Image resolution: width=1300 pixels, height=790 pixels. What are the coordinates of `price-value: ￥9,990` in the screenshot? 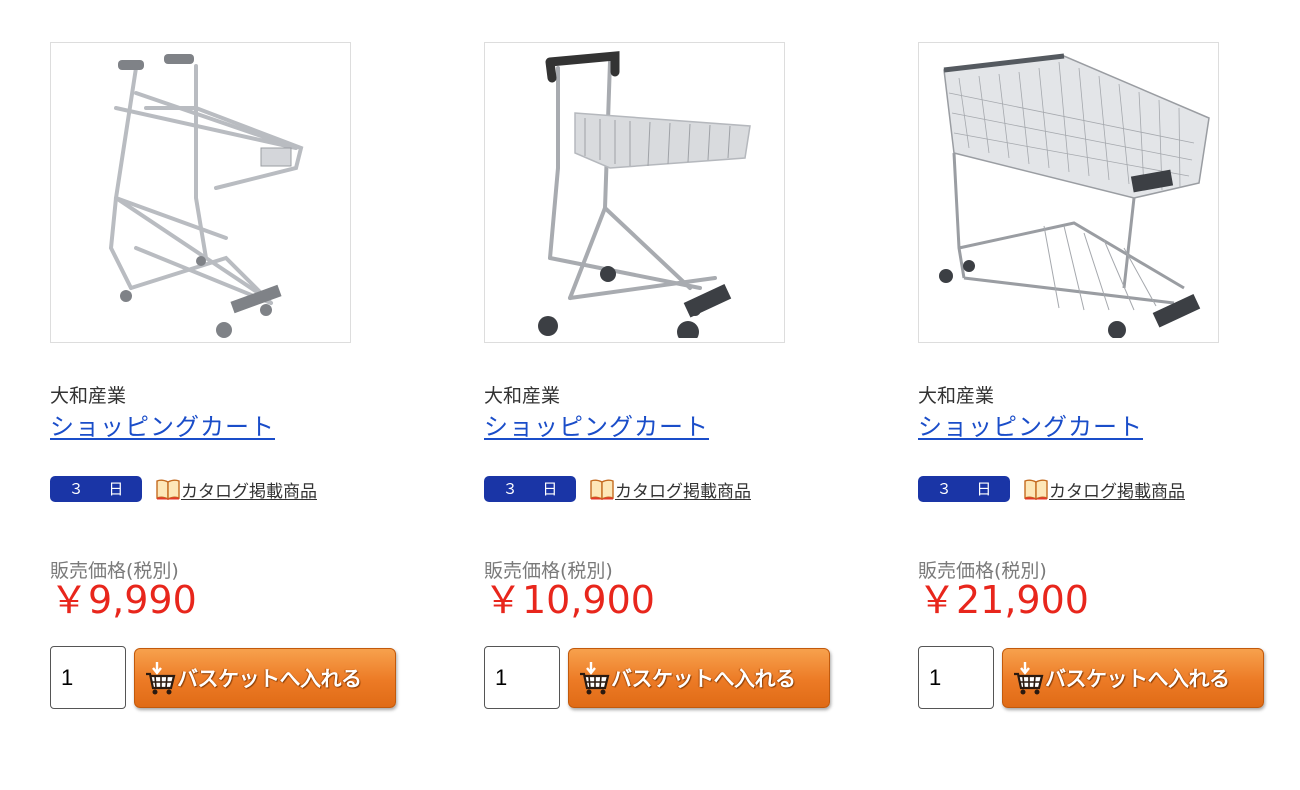 It's located at (123, 600).